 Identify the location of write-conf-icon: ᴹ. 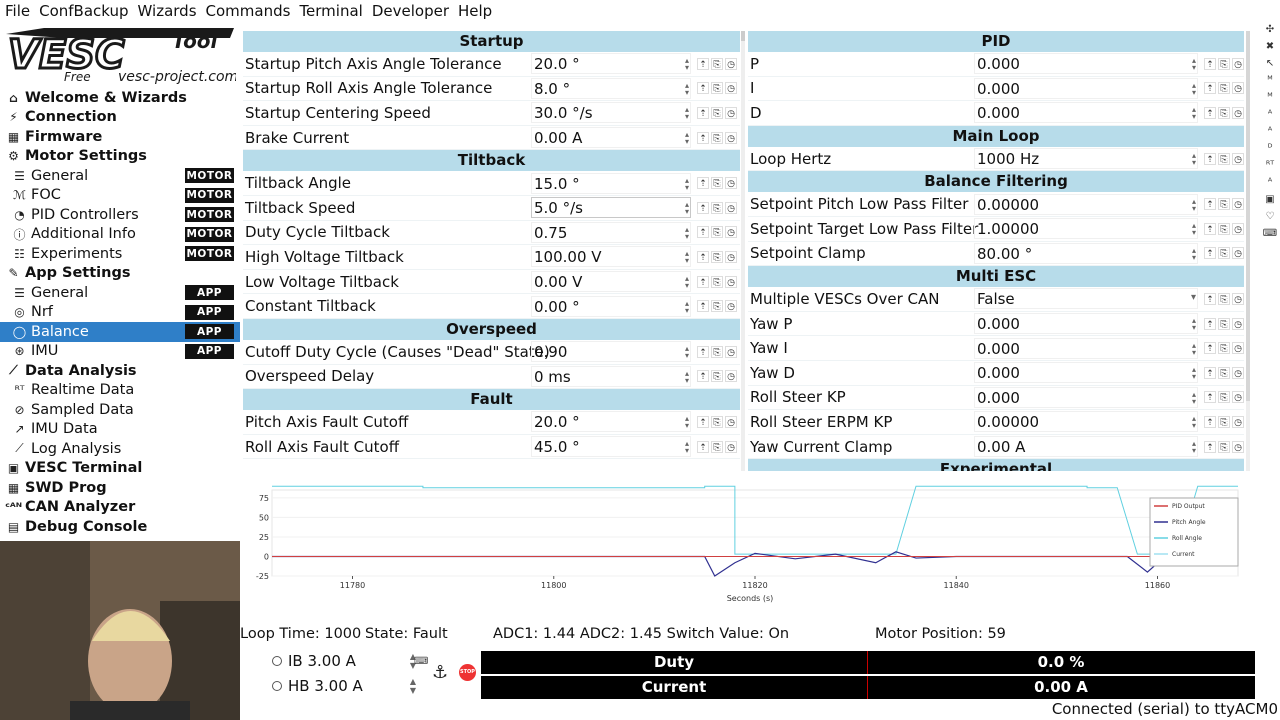
(1269, 97).